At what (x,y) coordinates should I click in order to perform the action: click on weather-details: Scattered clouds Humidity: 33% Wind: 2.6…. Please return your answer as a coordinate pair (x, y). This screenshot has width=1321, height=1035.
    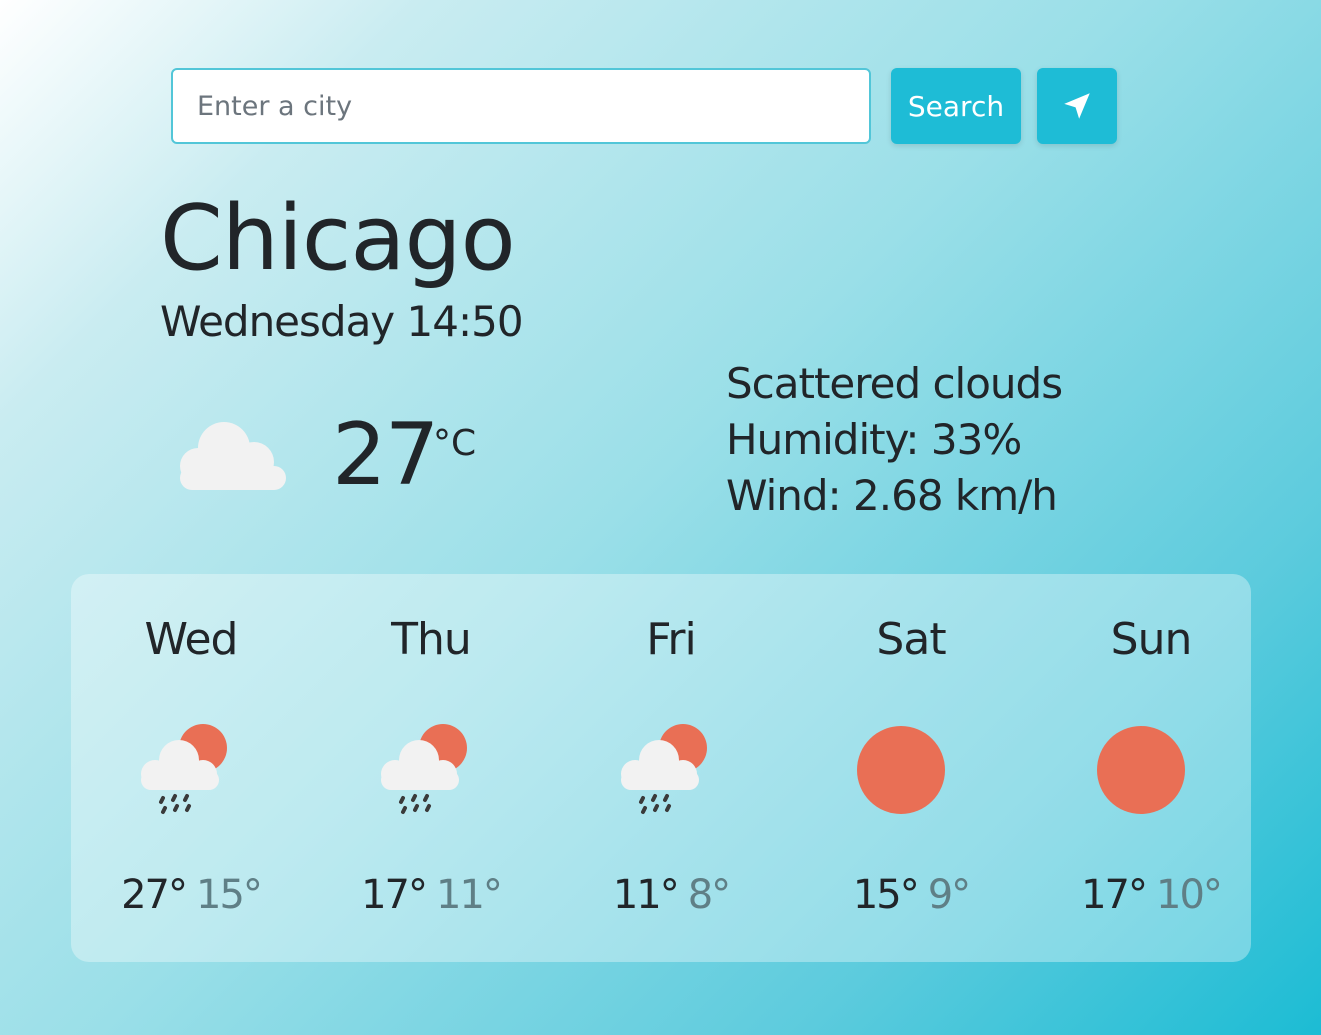
    Looking at the image, I should click on (894, 440).